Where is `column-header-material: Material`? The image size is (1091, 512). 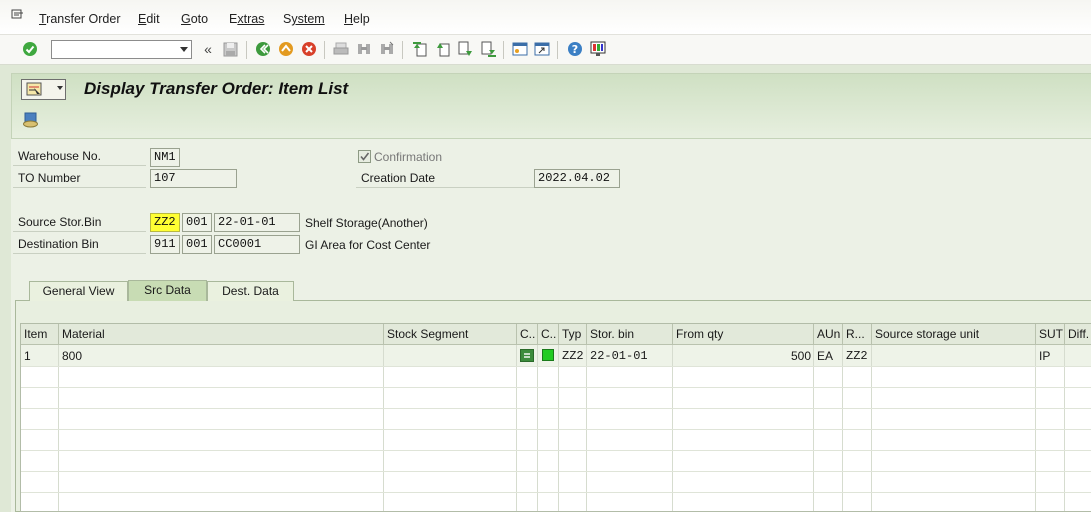
column-header-material: Material is located at coordinates (221, 334).